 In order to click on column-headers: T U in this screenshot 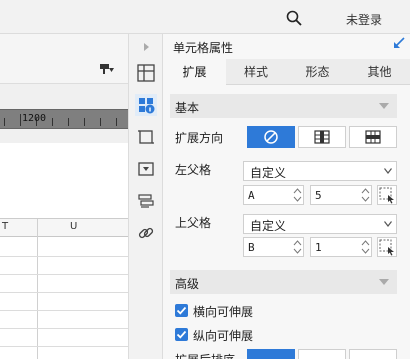, I will do `click(64, 228)`.